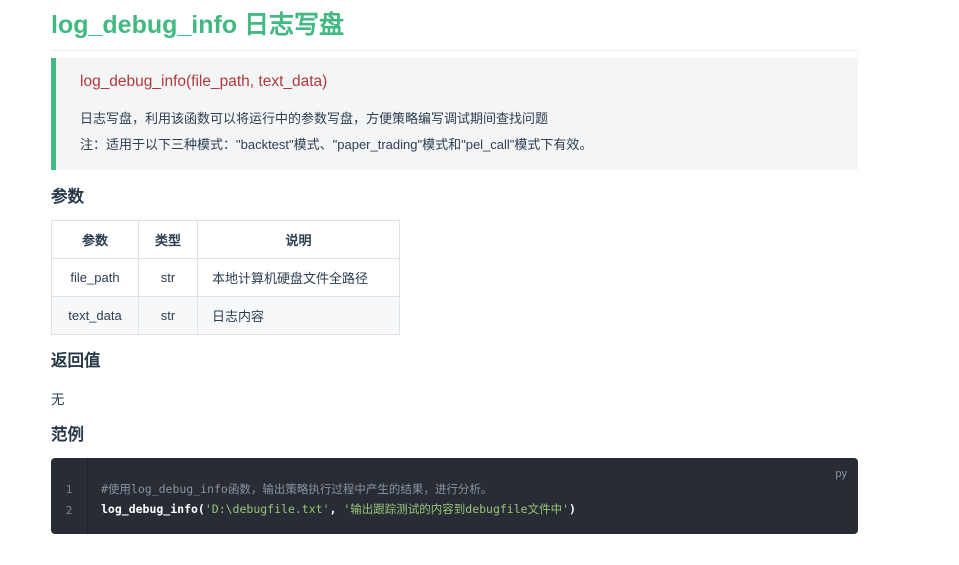  I want to click on code-language-label: py, so click(841, 474).